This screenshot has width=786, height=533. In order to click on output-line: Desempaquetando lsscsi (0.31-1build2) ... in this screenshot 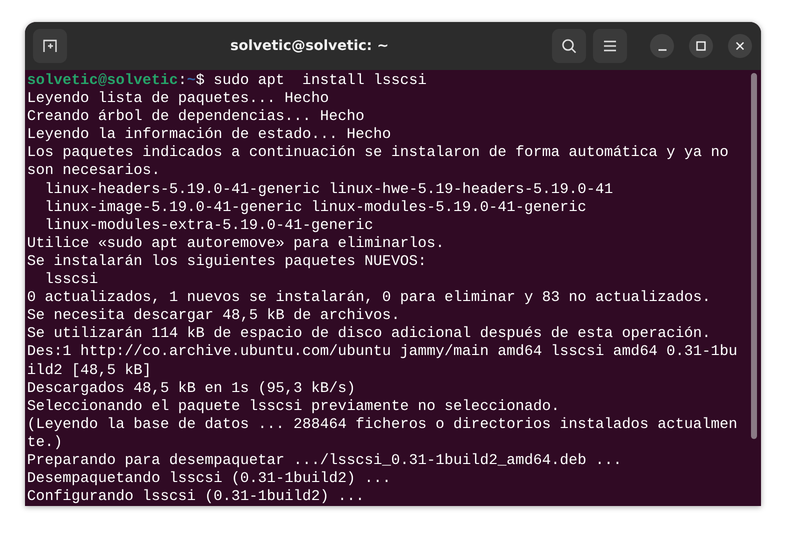, I will do `click(209, 479)`.